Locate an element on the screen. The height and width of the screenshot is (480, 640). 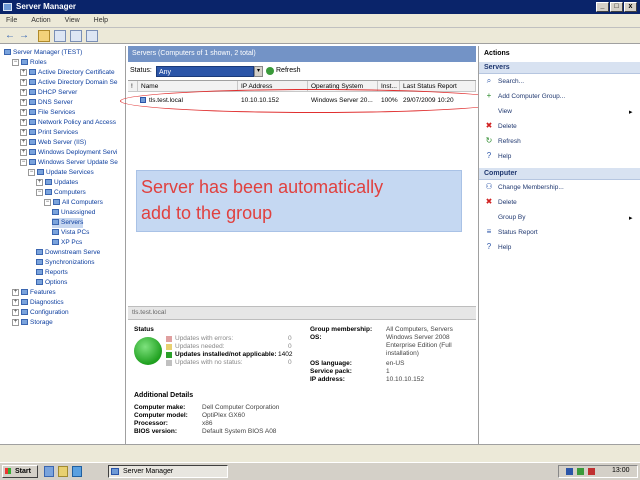
search-icon: ⌕ is located at coordinates (489, 81).